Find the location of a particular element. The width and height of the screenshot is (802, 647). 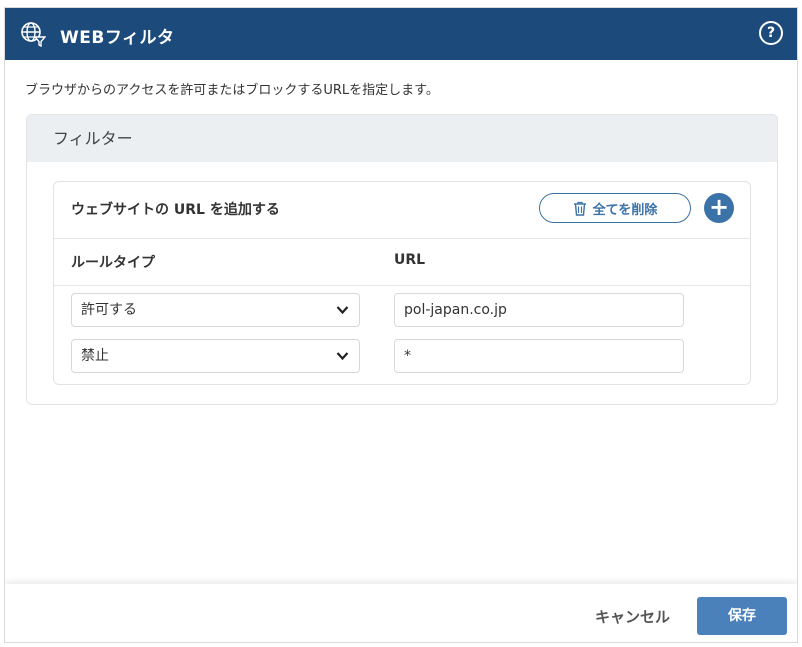

rule-type-select: 許可する is located at coordinates (215, 310).